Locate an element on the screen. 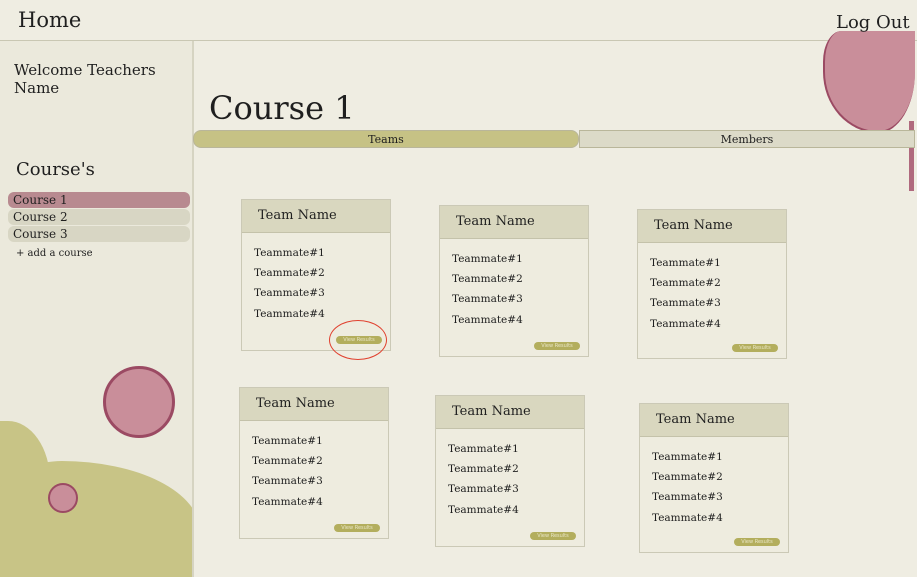  top-nav-bar: Home is located at coordinates (458, 20).